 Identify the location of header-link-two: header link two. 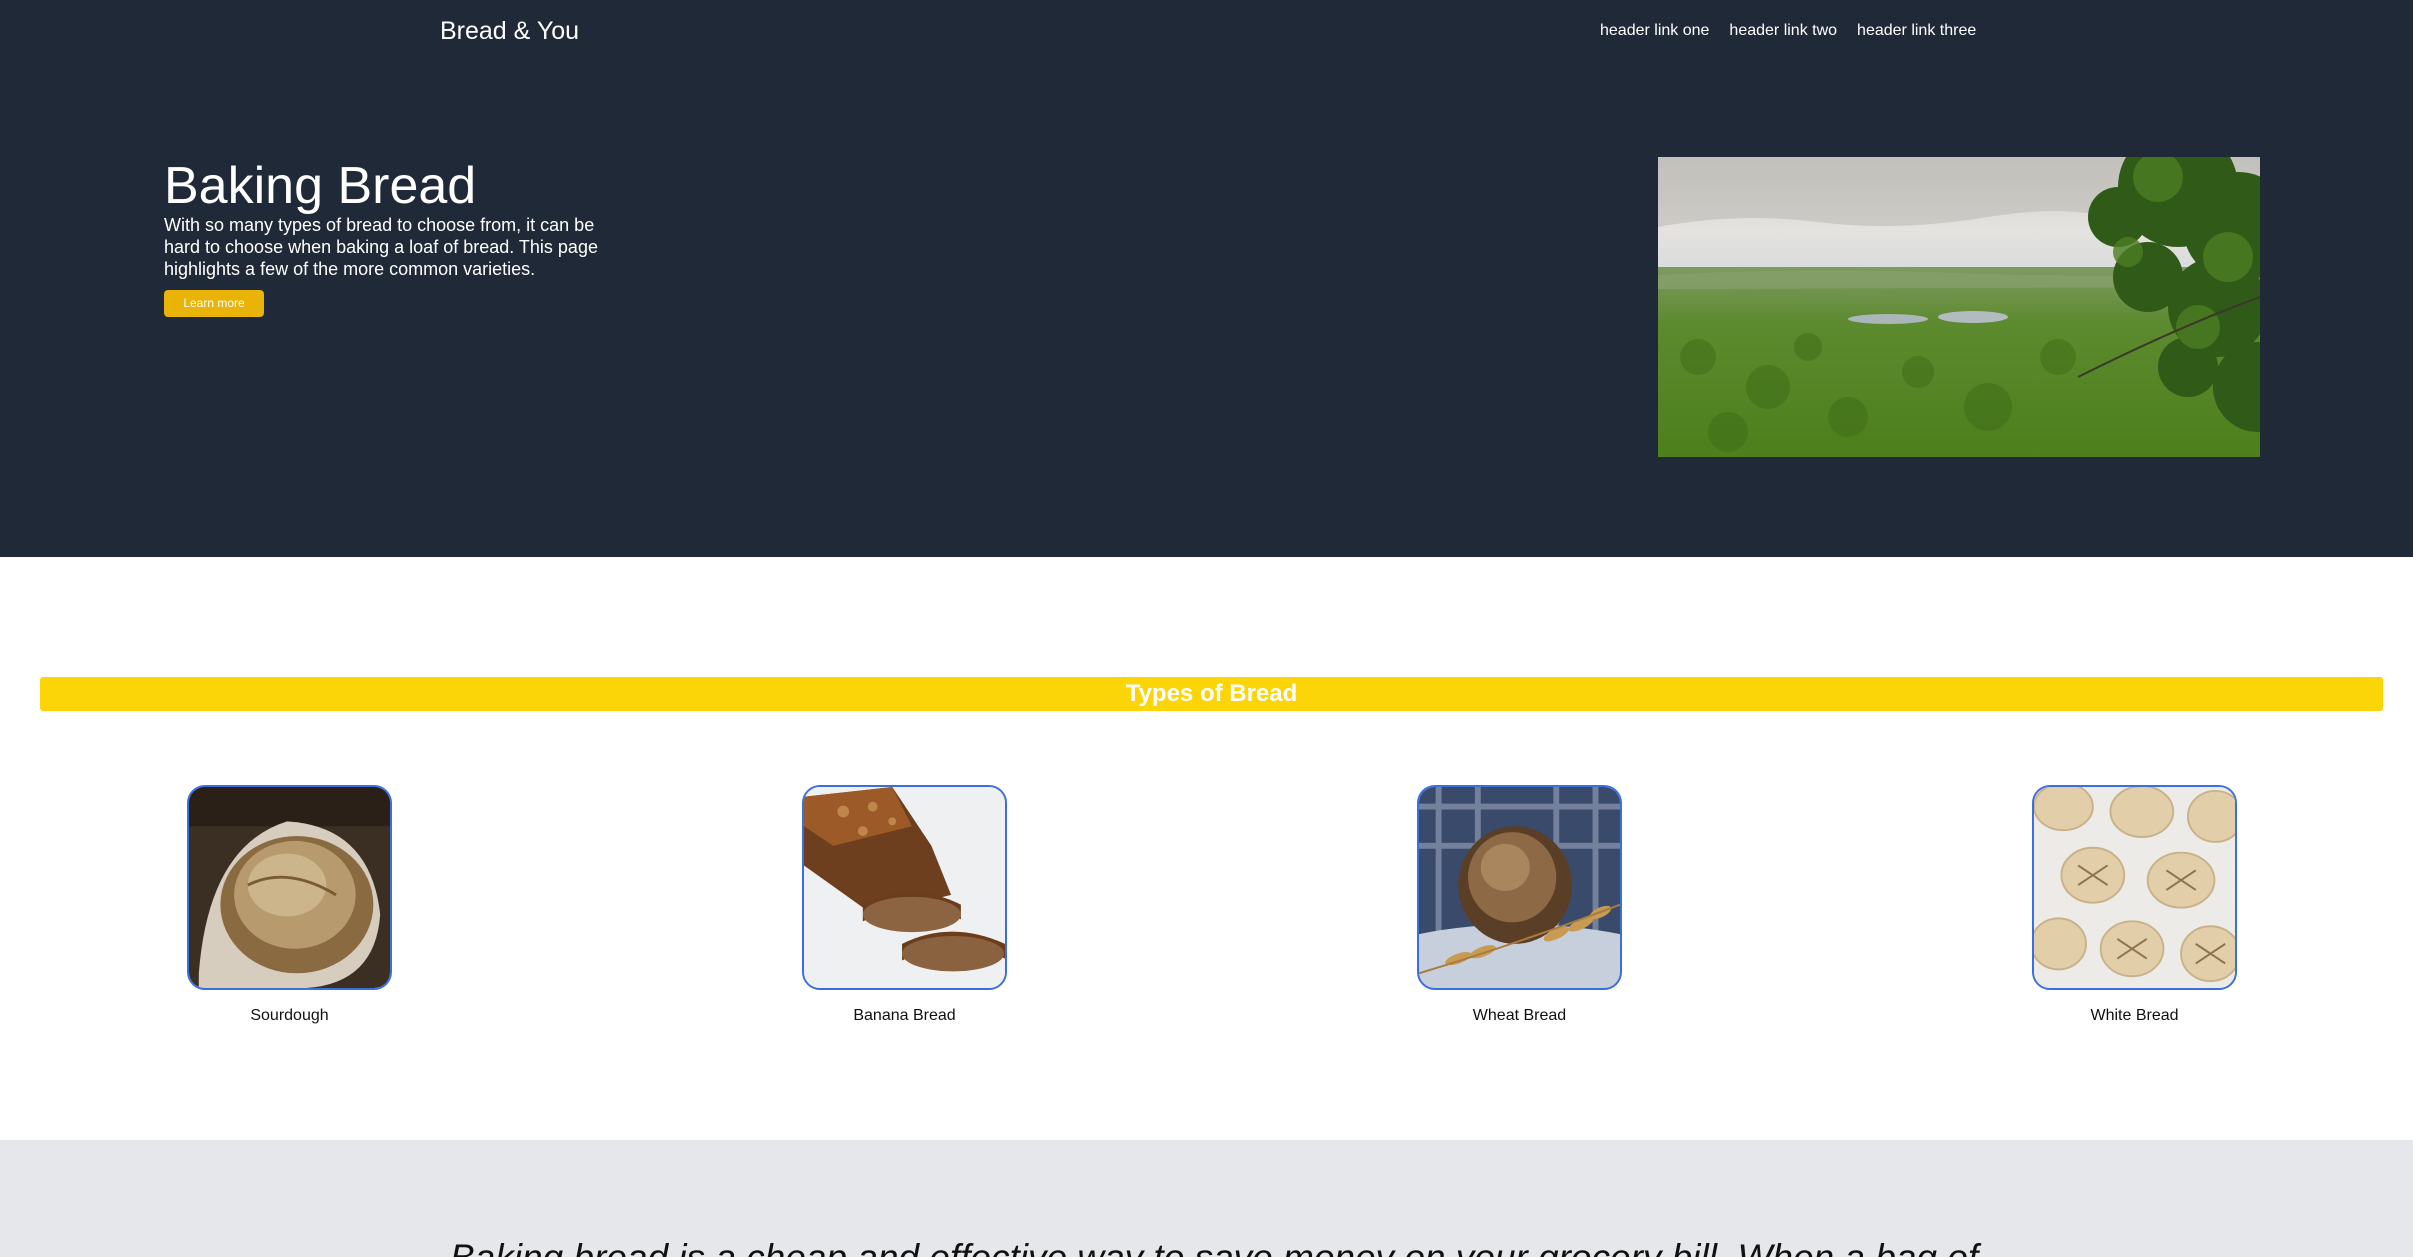
(1783, 31).